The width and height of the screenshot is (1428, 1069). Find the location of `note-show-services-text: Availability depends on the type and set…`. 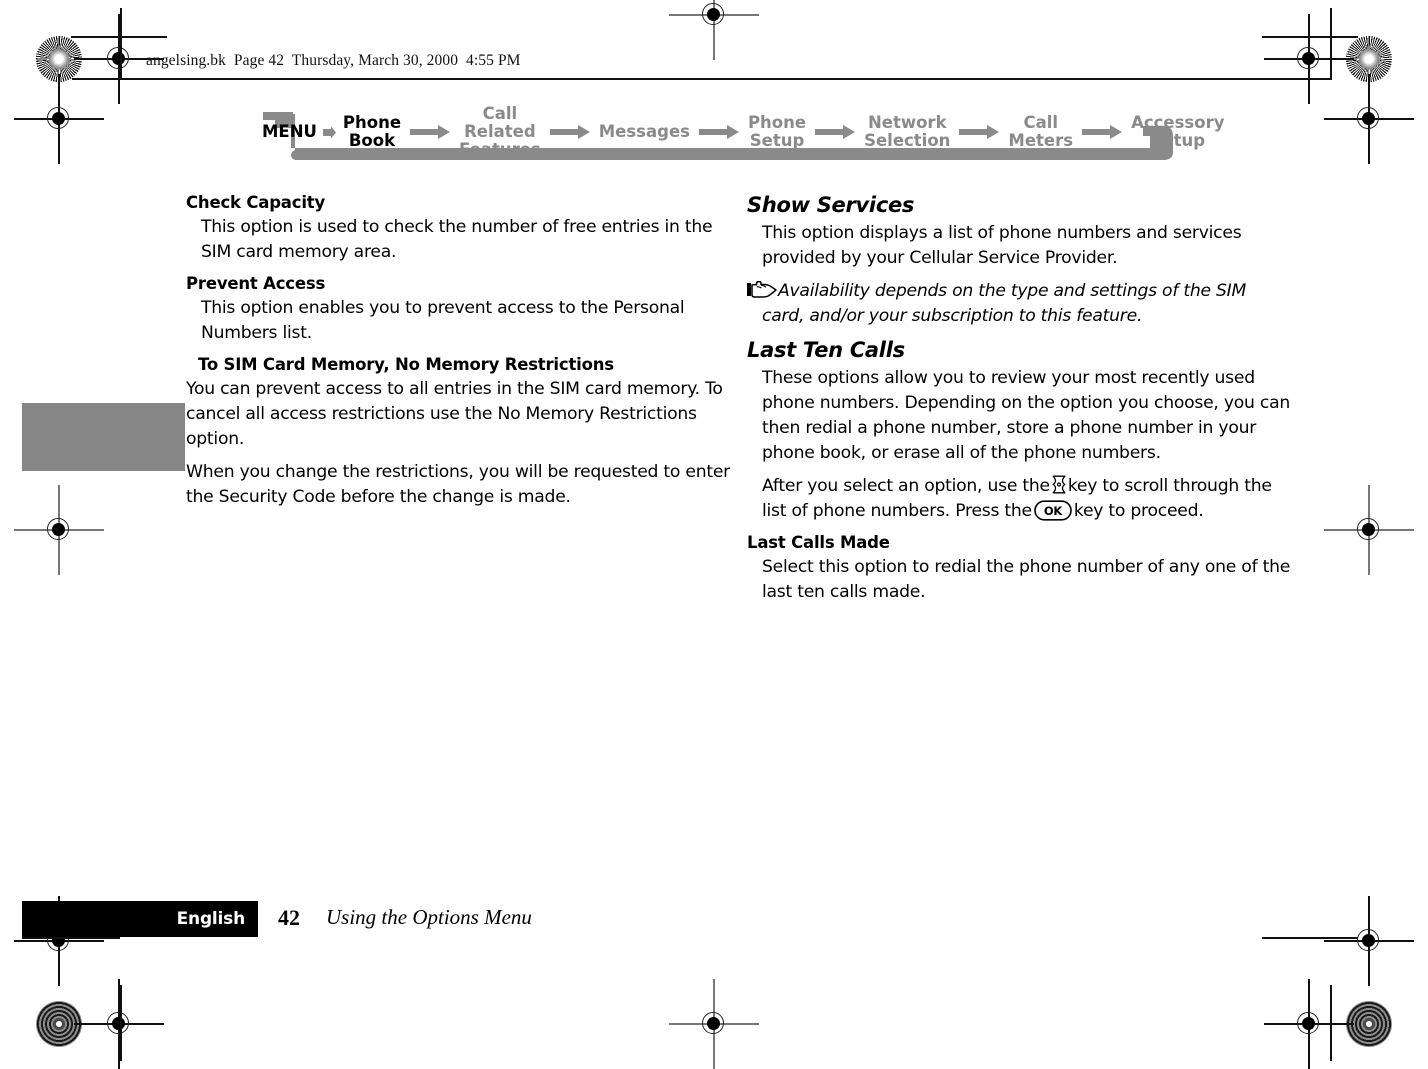

note-show-services-text: Availability depends on the type and set… is located at coordinates (1004, 303).